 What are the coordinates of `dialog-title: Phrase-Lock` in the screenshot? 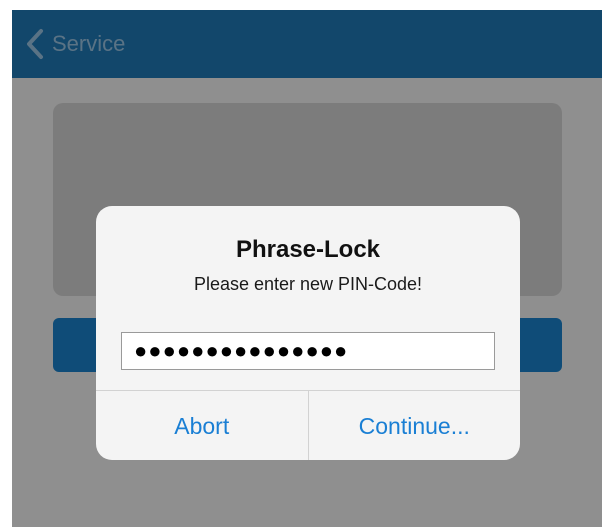 It's located at (308, 249).